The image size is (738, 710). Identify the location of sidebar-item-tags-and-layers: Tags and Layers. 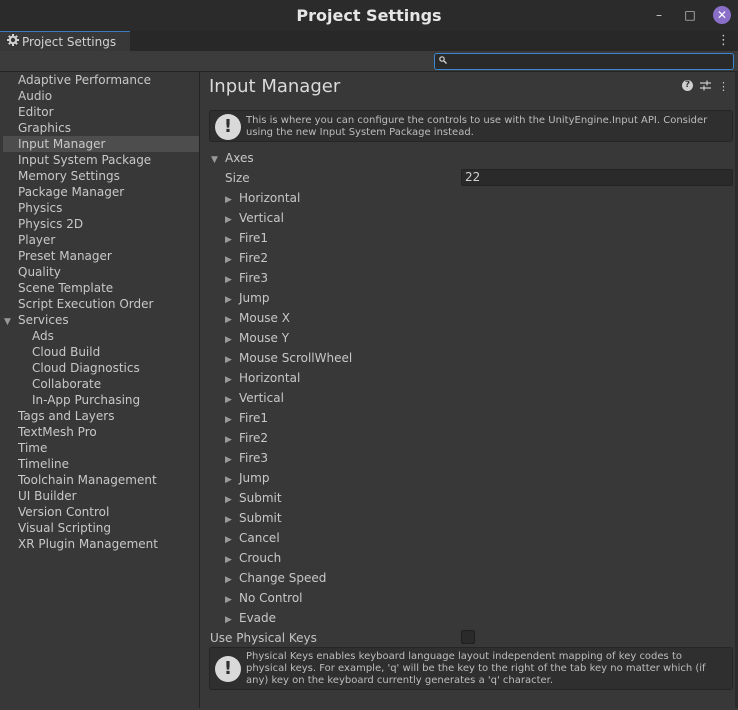
(101, 416).